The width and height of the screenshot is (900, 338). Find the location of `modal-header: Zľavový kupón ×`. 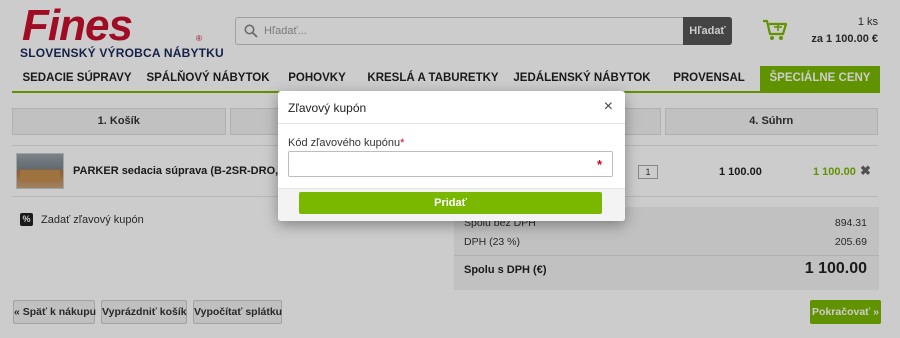

modal-header: Zľavový kupón × is located at coordinates (451, 107).